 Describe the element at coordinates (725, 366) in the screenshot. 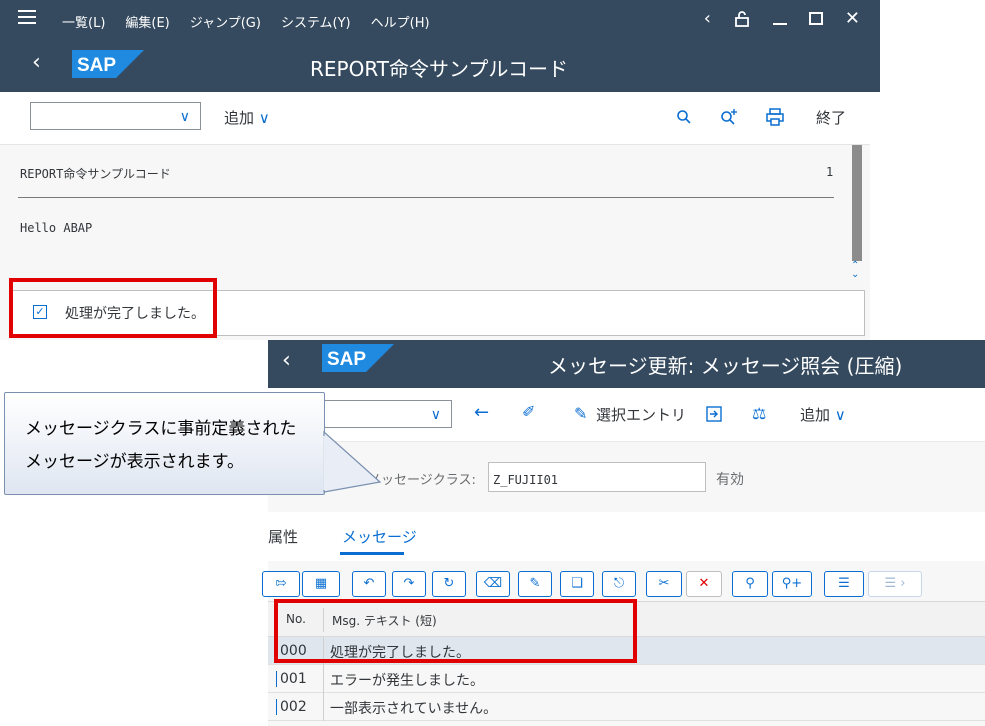

I see `page-title: メッセージ更新: メッセージ照会 (圧縮)` at that location.